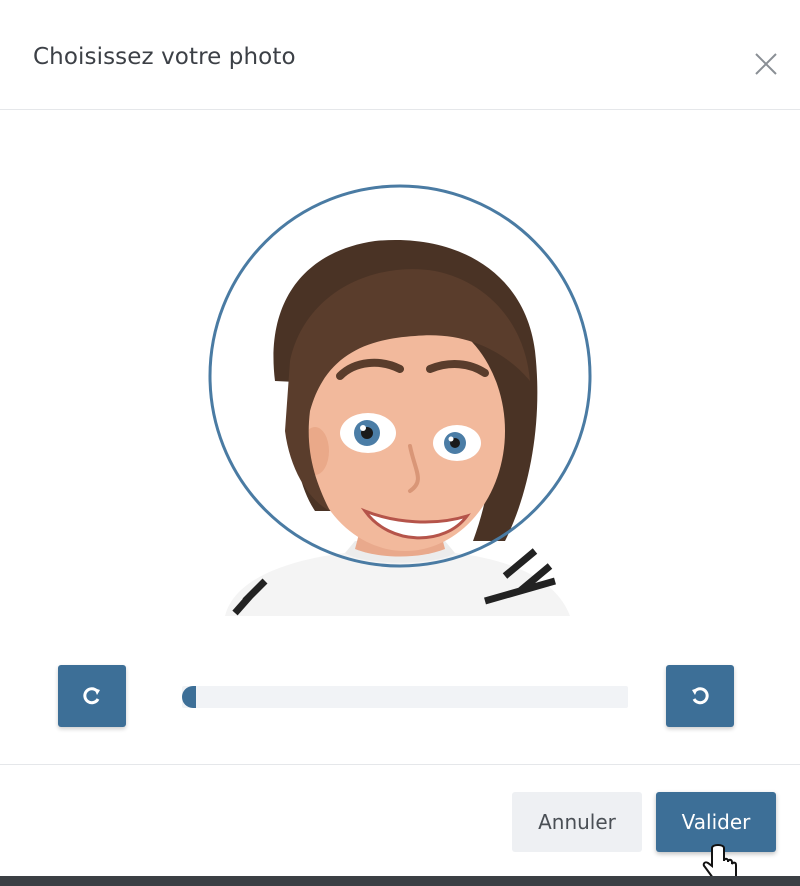 The image size is (800, 886). I want to click on rotate-right-button, so click(700, 696).